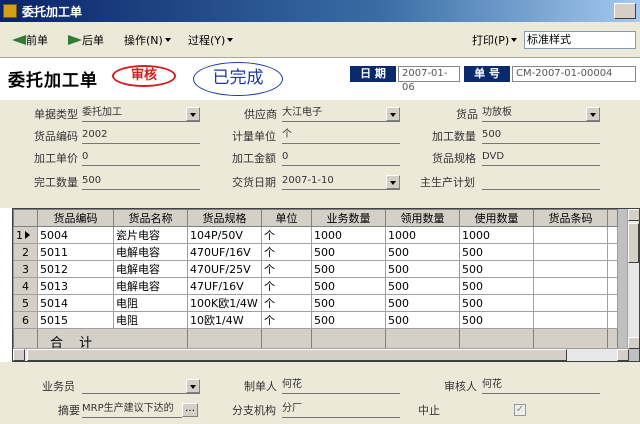  Describe the element at coordinates (541, 136) in the screenshot. I see `qty-field: 500` at that location.